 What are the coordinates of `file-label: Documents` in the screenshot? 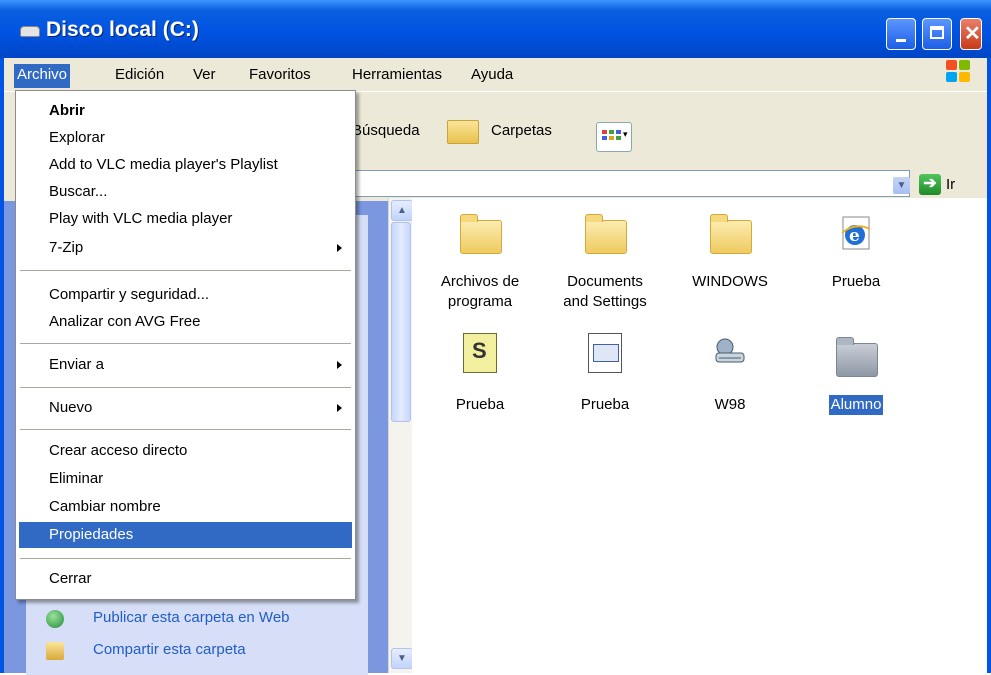 It's located at (605, 281).